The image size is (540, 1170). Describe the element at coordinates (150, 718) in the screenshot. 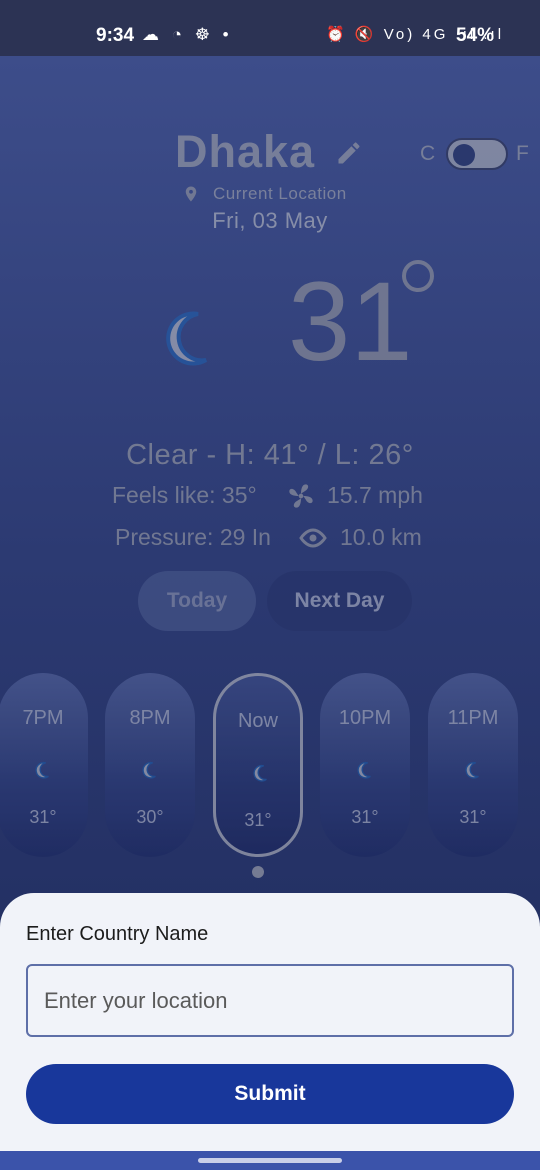

I see `hour-time: 8PM` at that location.